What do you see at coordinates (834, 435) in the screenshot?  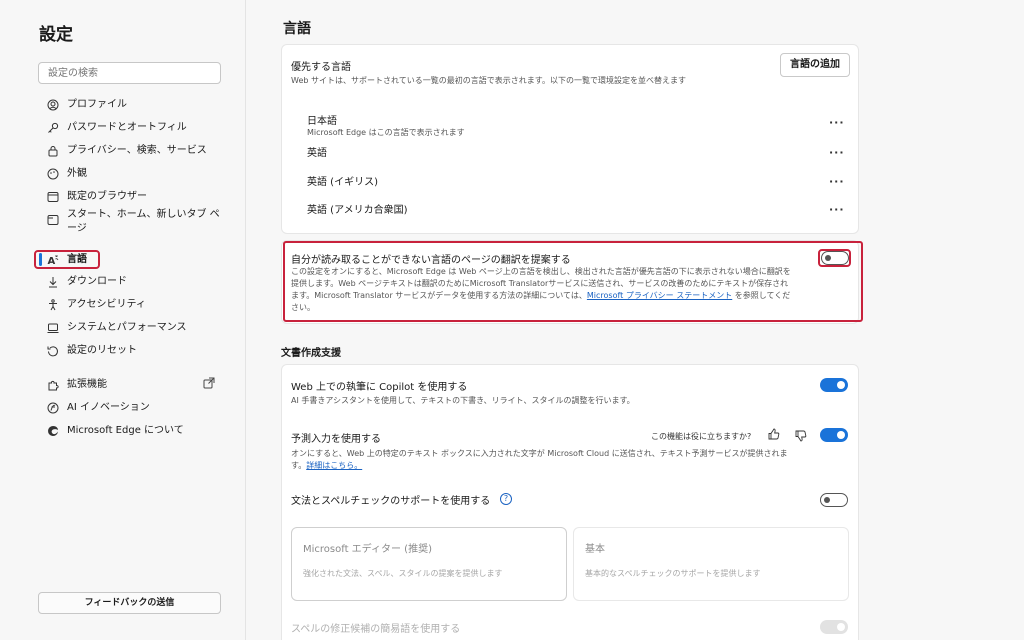 I see `predictive-toggle` at bounding box center [834, 435].